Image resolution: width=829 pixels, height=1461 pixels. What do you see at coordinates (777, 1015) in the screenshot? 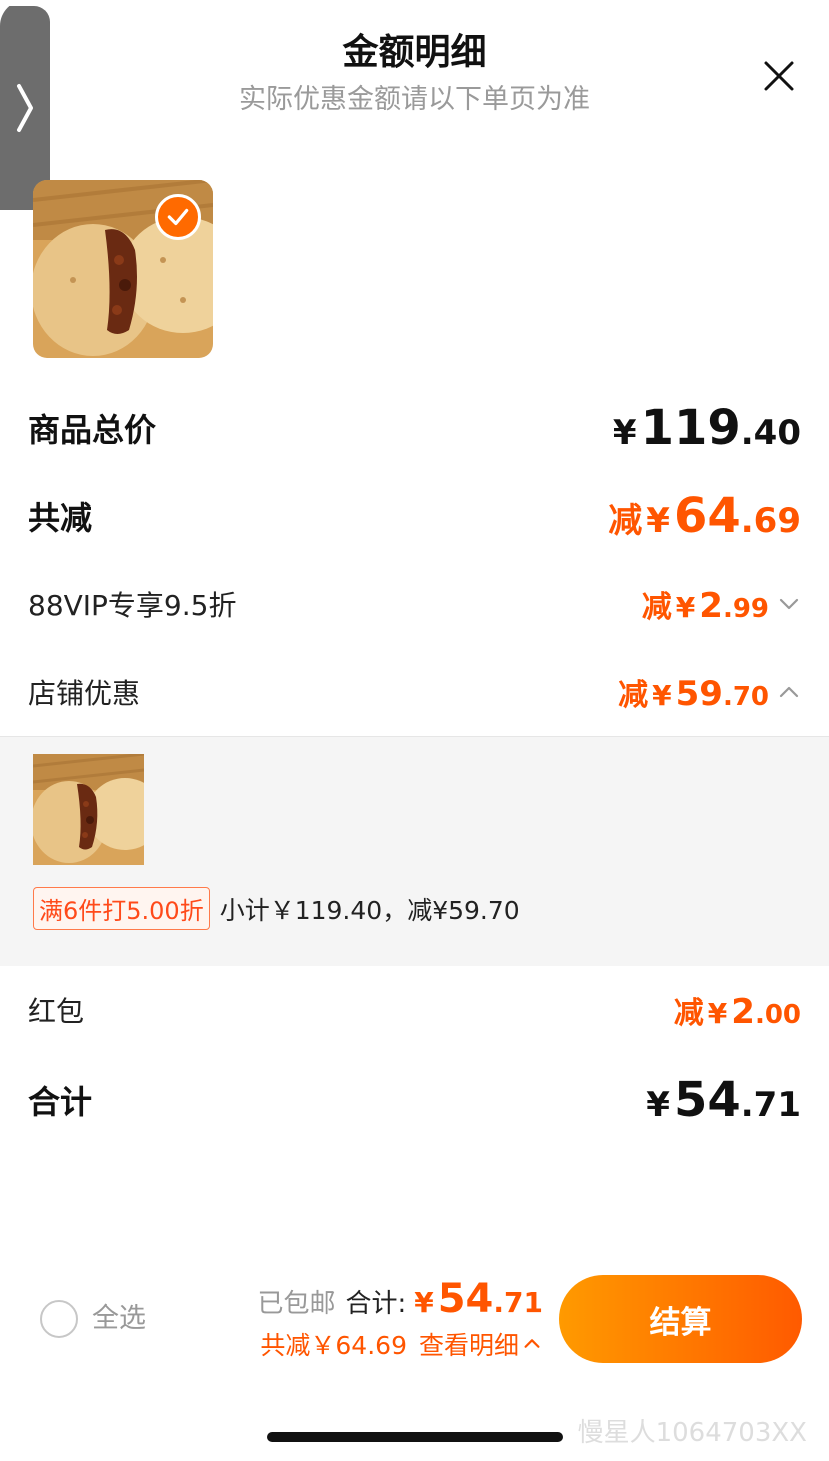
I see `amount-decimal: .00` at bounding box center [777, 1015].